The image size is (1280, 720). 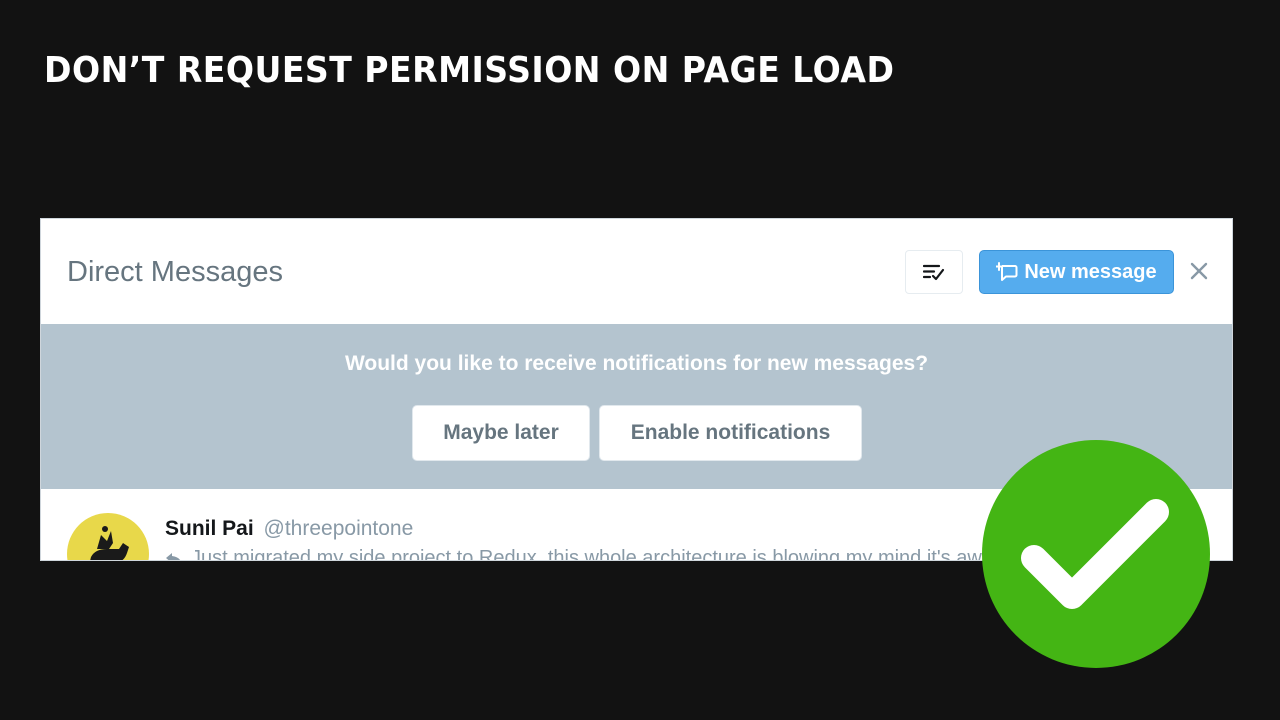 I want to click on new-message-label: New message, so click(x=1090, y=271).